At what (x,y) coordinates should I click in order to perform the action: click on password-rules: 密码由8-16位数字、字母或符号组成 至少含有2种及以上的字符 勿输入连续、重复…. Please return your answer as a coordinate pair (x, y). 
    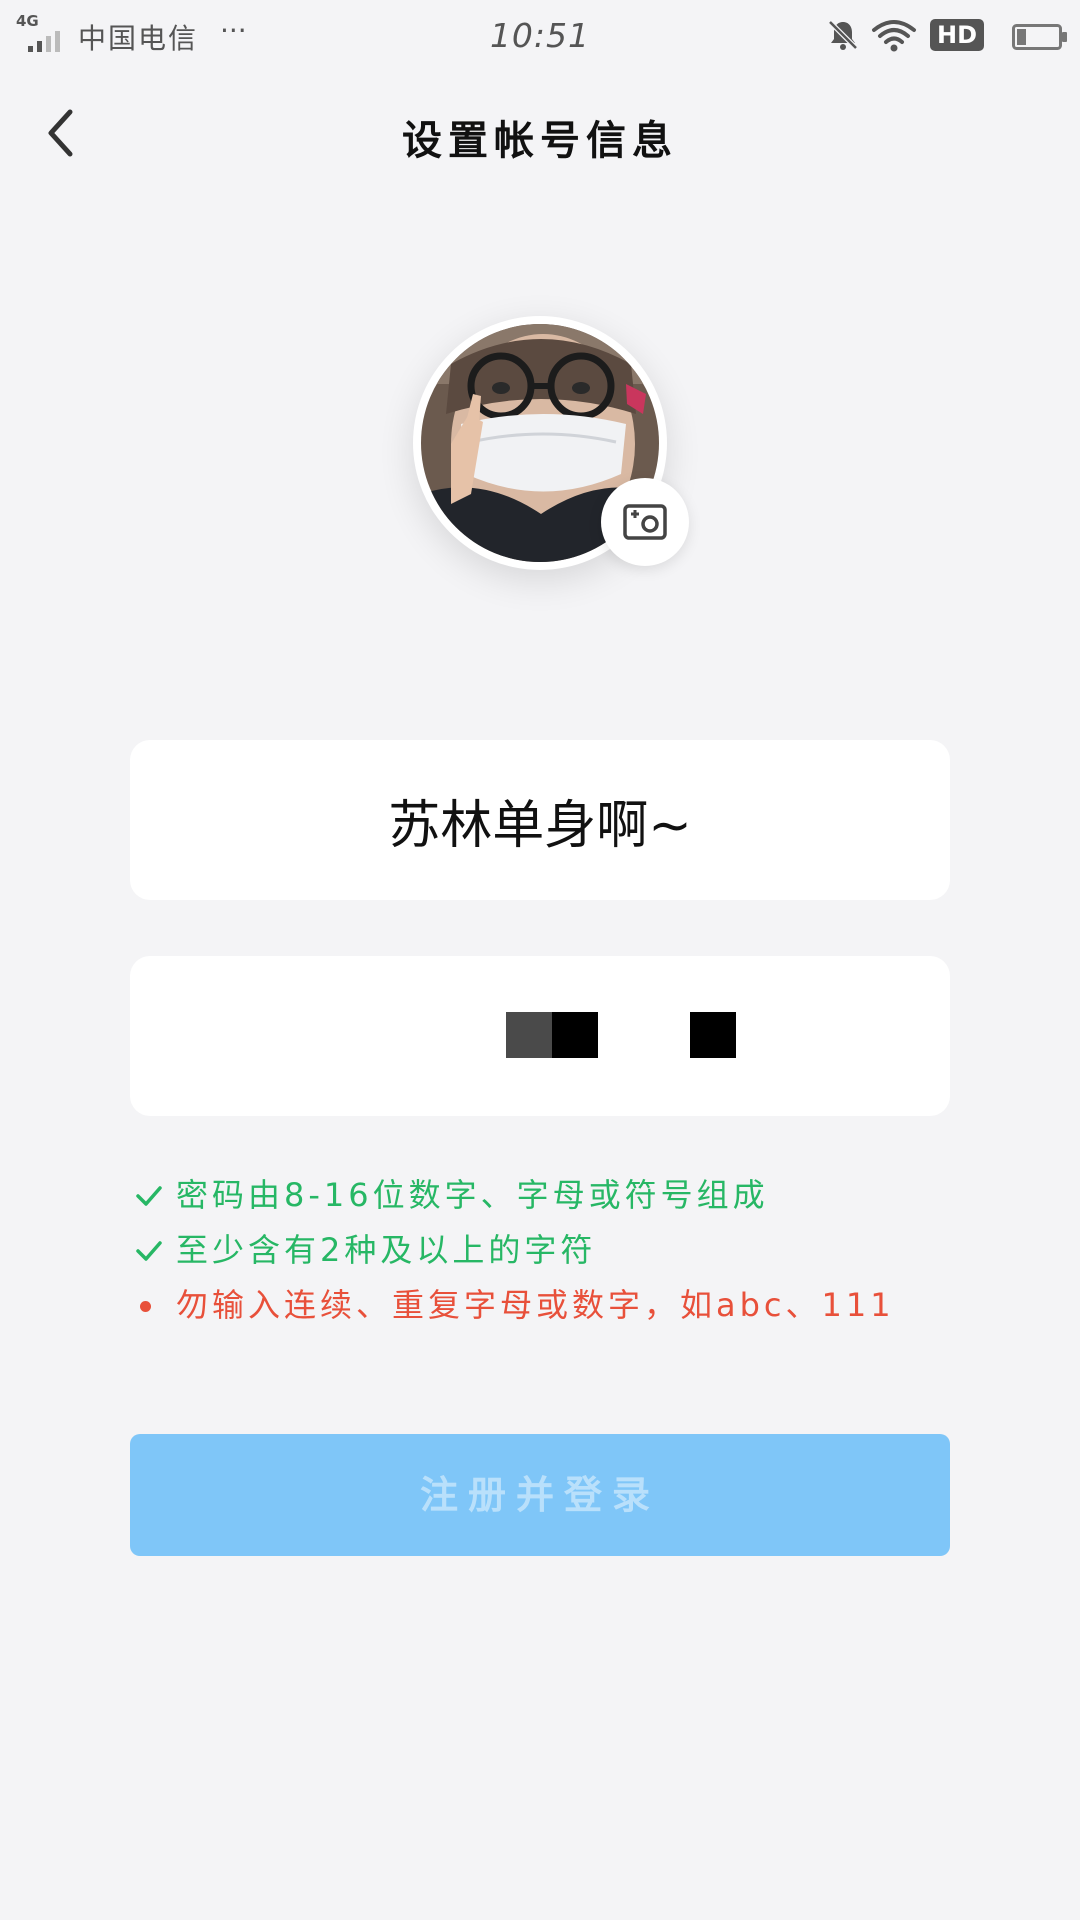
    Looking at the image, I should click on (564, 1250).